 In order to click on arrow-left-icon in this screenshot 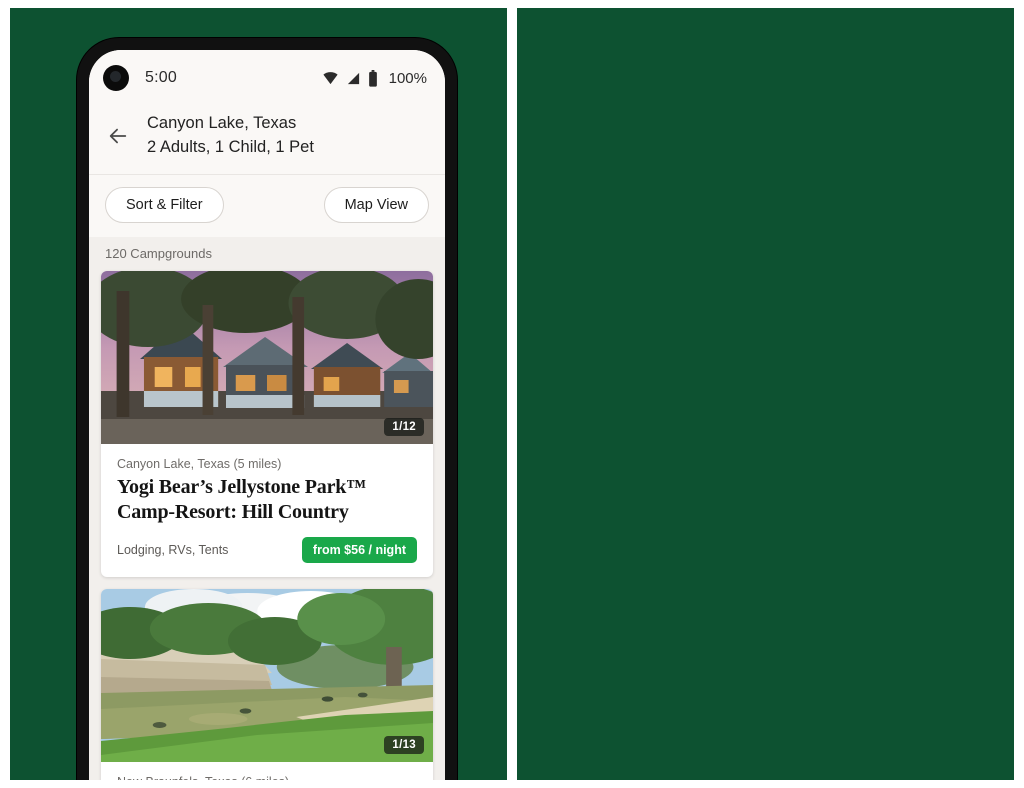, I will do `click(118, 136)`.